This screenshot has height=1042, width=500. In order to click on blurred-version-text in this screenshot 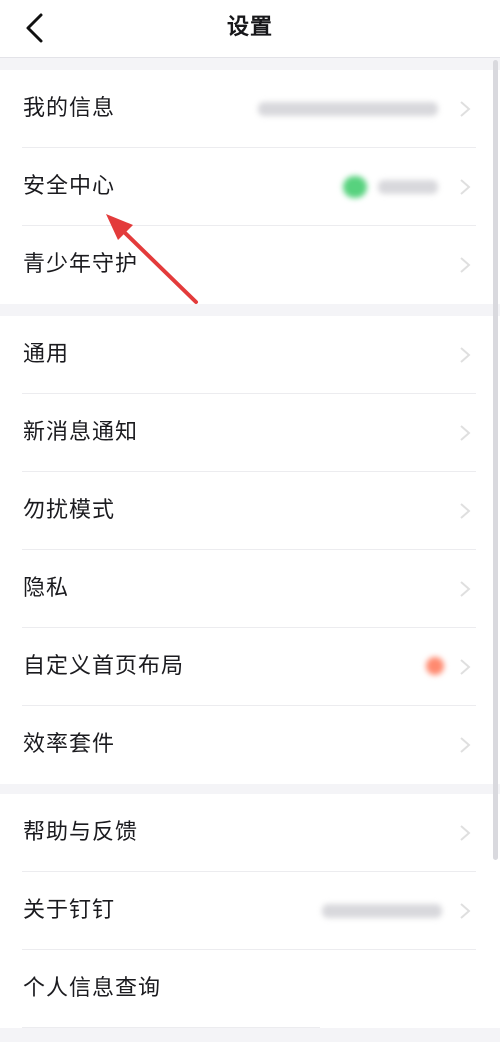, I will do `click(382, 911)`.